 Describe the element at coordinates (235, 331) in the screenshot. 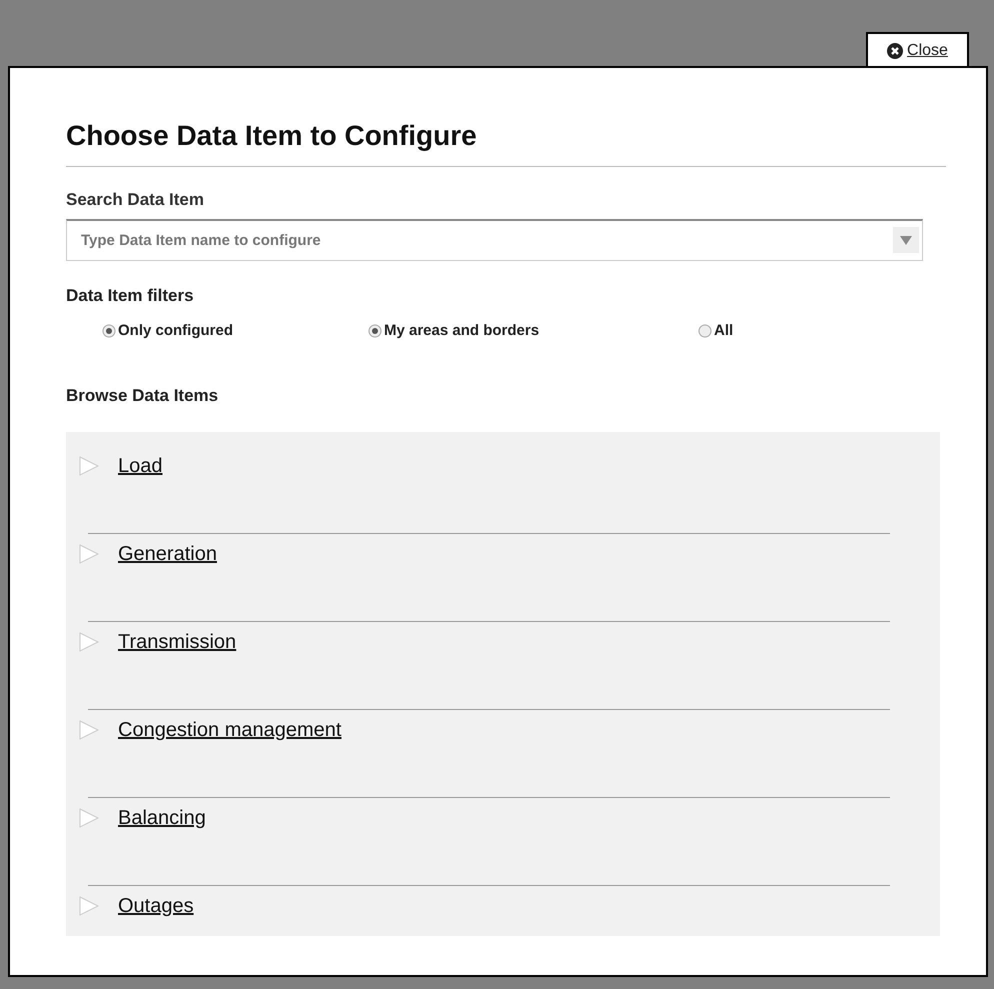

I see `filter-radio: Only configured` at that location.